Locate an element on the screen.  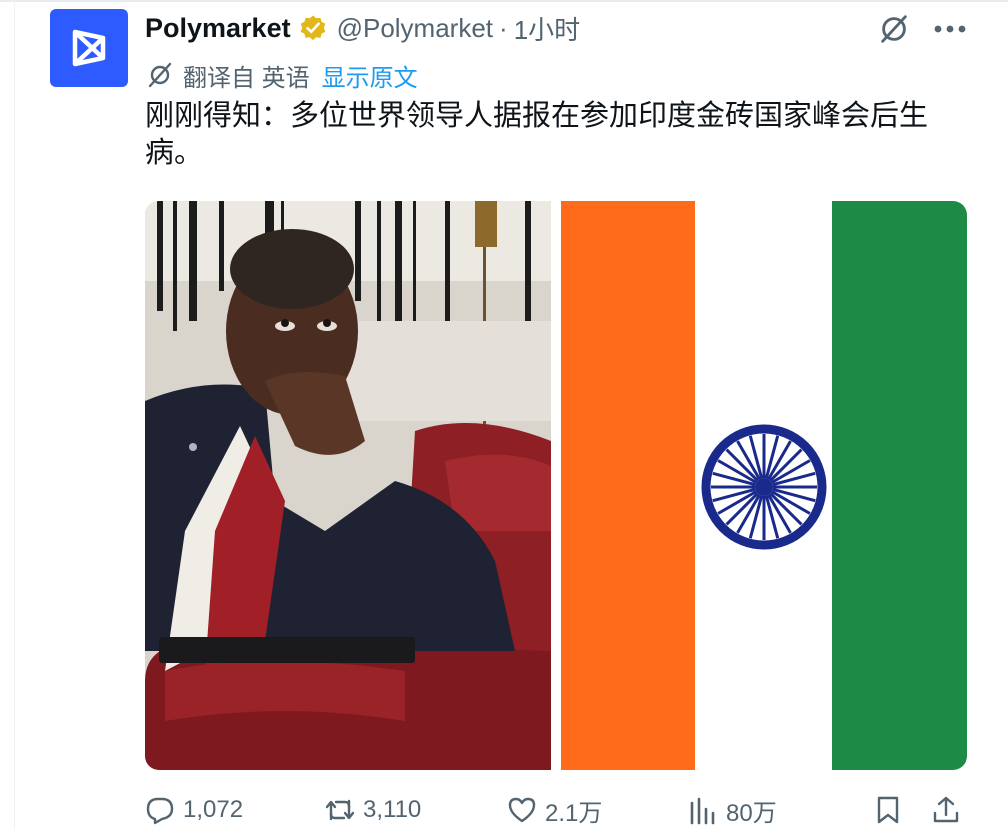
avatar is located at coordinates (89, 48).